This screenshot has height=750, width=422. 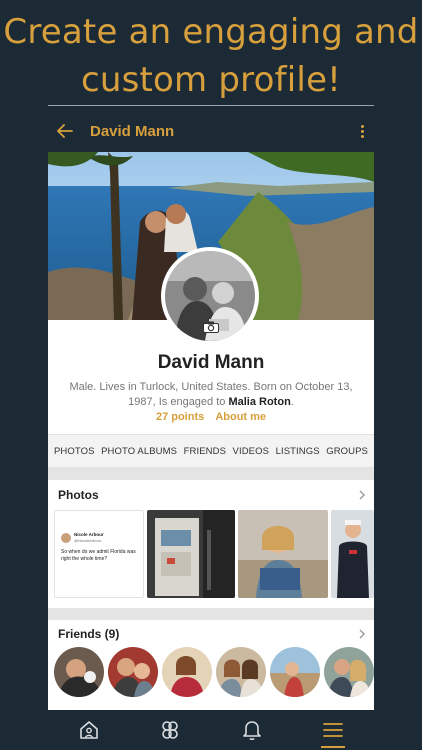 What do you see at coordinates (89, 534) in the screenshot?
I see `tweet-author: Nicole Arbour` at bounding box center [89, 534].